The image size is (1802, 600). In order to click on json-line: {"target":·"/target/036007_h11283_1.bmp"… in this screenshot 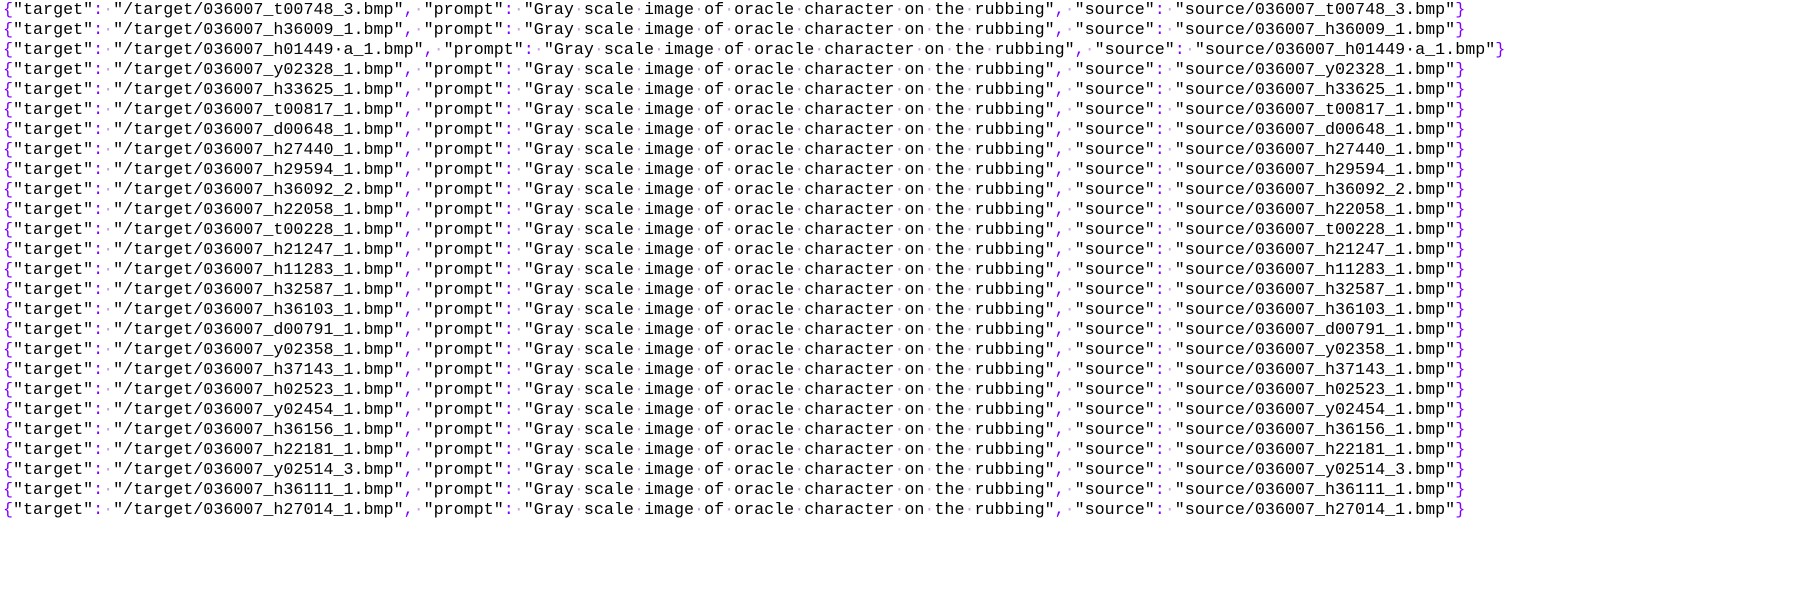, I will do `click(901, 271)`.